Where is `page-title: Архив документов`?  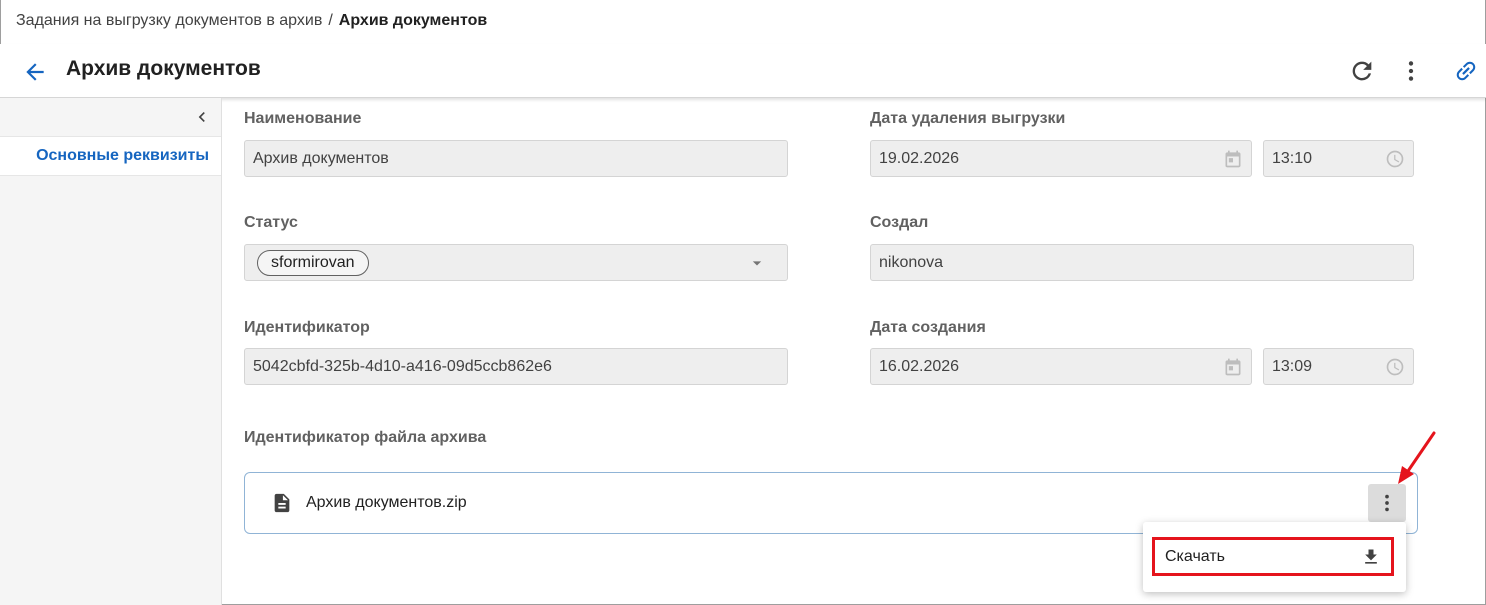
page-title: Архив документов is located at coordinates (163, 68).